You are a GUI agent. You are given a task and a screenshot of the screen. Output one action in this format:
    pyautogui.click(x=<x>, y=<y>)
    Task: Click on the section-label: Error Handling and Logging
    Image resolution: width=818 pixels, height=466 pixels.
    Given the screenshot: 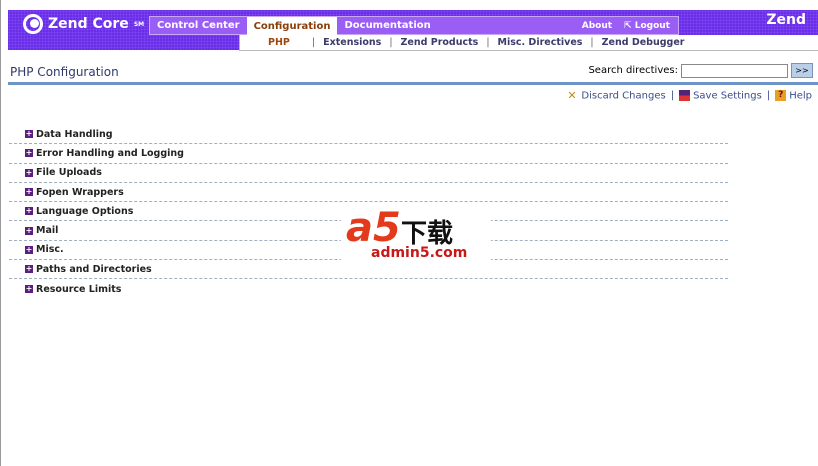 What is the action you would take?
    pyautogui.click(x=110, y=153)
    